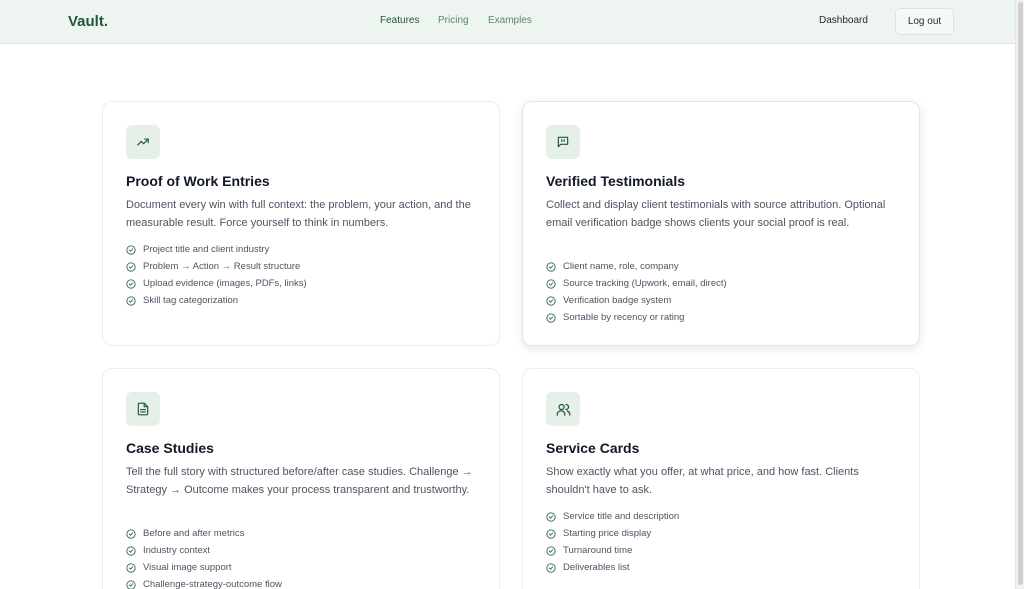 This screenshot has height=589, width=1024. I want to click on list-item: Sortable by recency or rating, so click(636, 317).